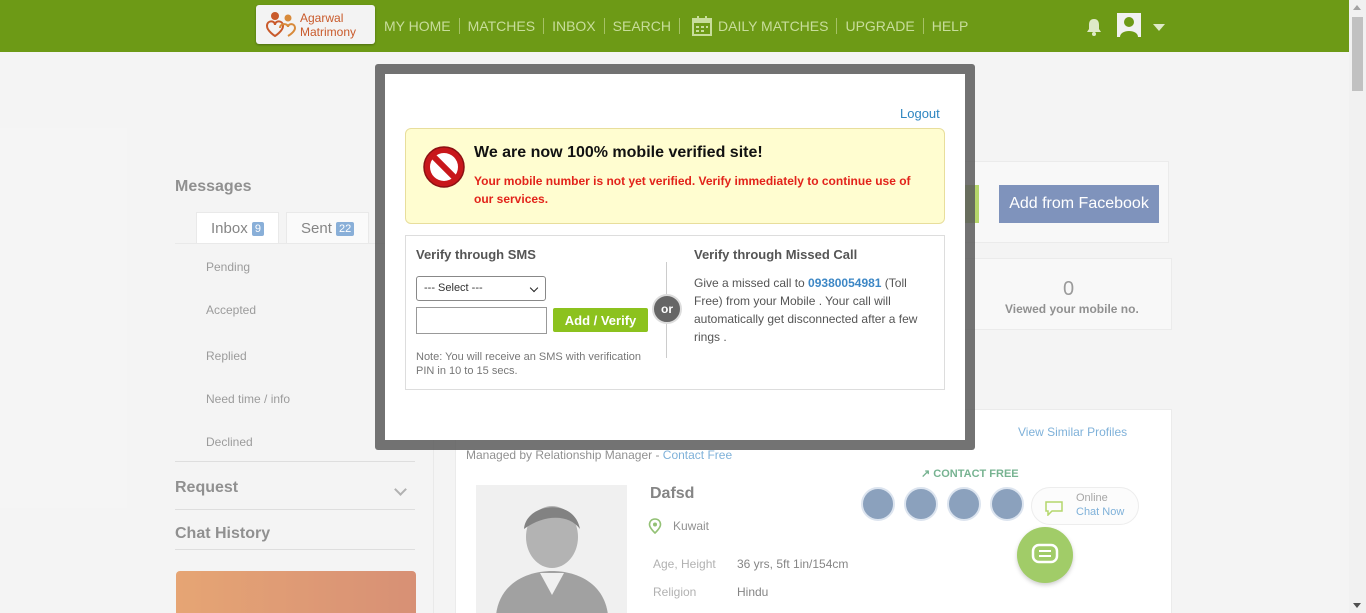 The image size is (1366, 613). I want to click on nav-my-home: MY HOME, so click(421, 26).